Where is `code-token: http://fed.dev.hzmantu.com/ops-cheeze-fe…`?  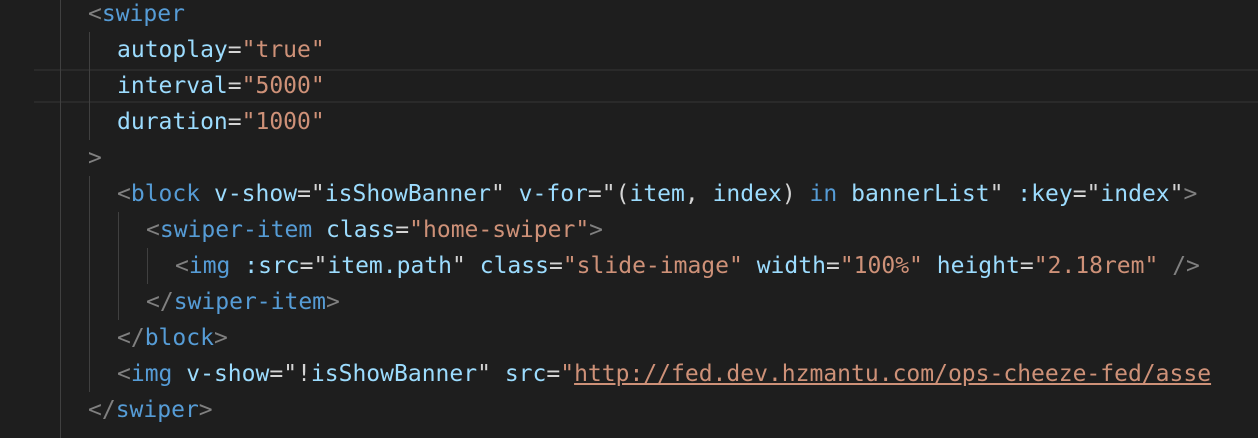 code-token: http://fed.dev.hzmantu.com/ops-cheeze-fe… is located at coordinates (893, 374).